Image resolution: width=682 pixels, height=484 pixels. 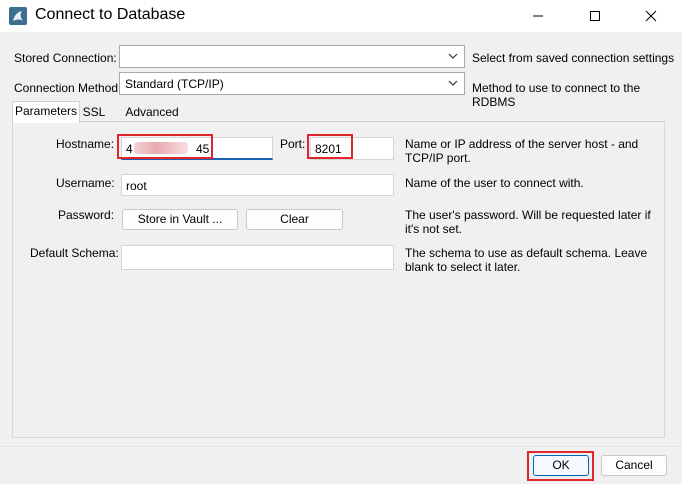 I want to click on window-title: Connect to Database, so click(x=110, y=14).